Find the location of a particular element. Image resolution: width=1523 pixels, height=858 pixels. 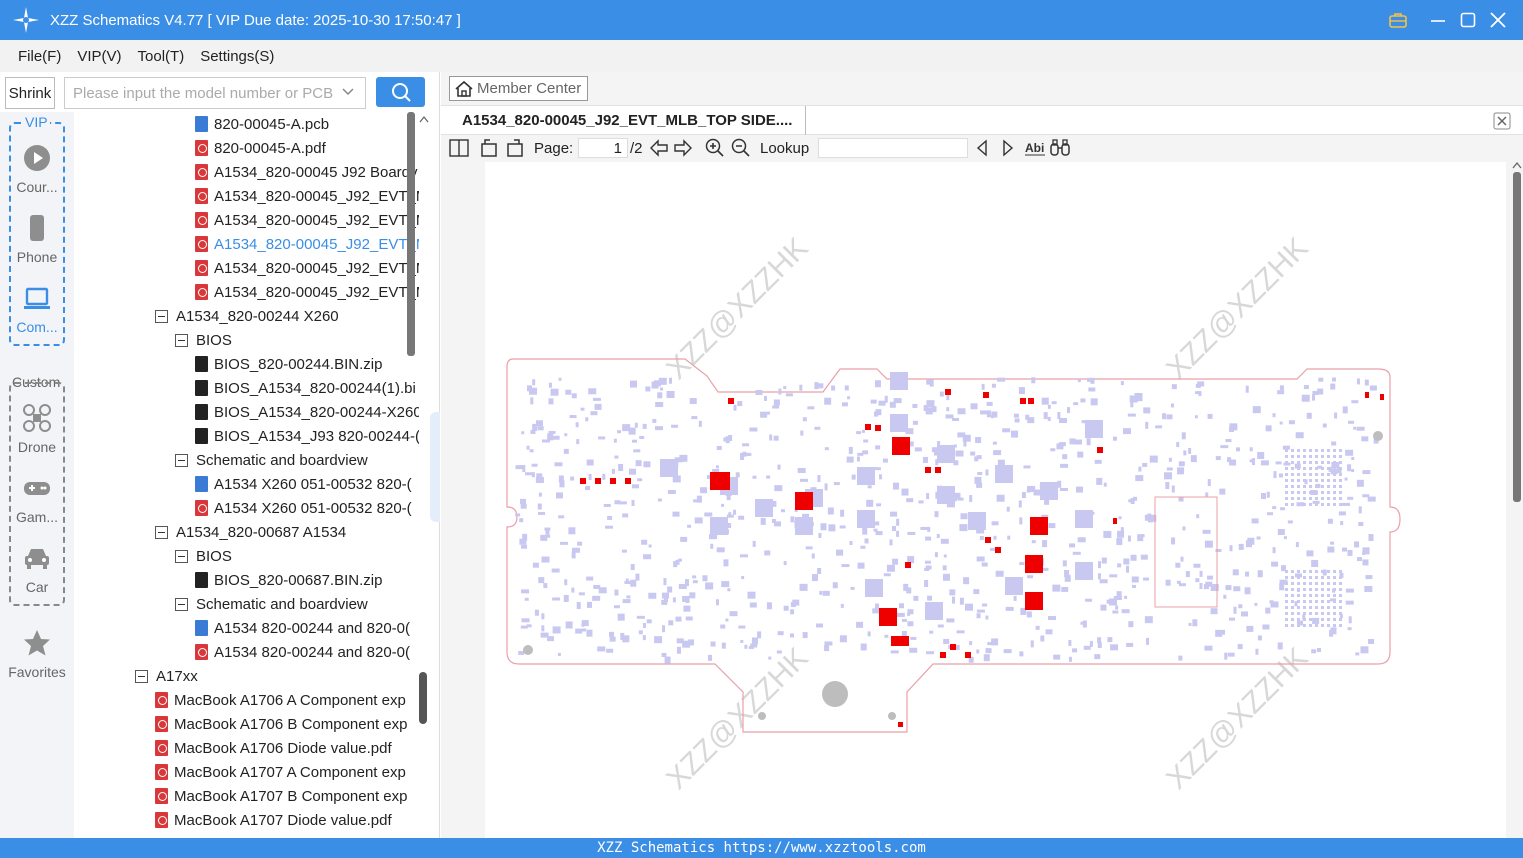

tree-file: MacBook A1706 Diode value.pdf is located at coordinates (273, 748).